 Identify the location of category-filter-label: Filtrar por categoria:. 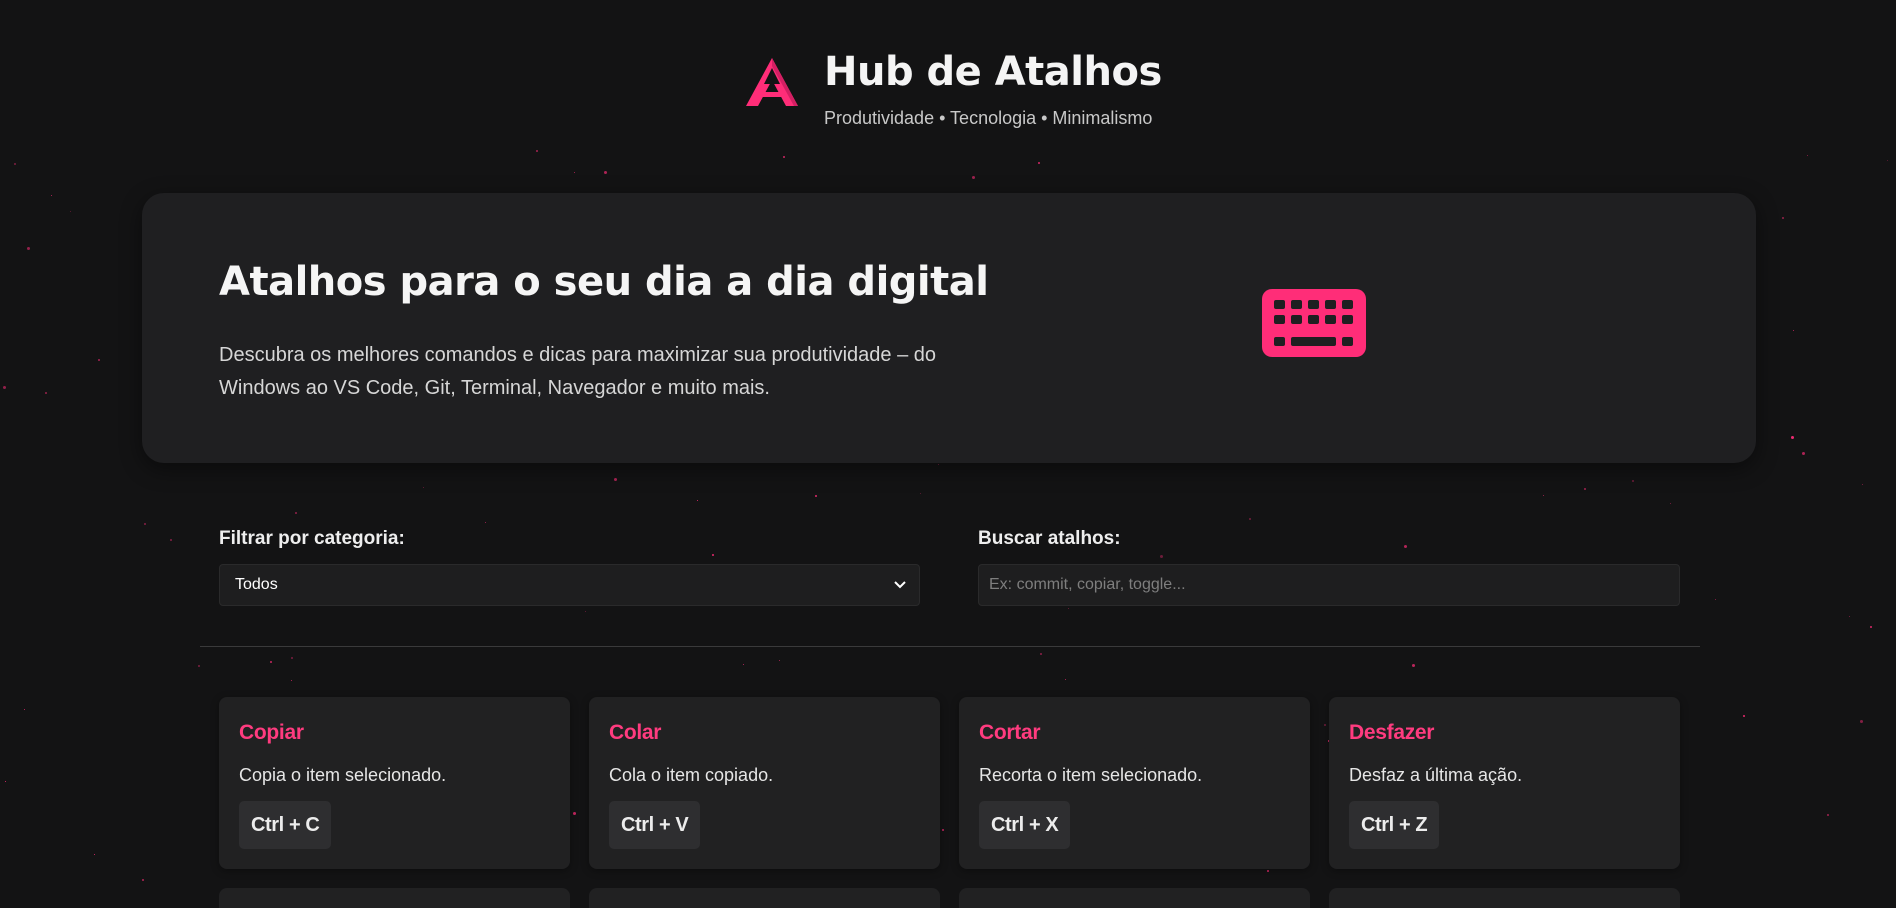
(312, 538).